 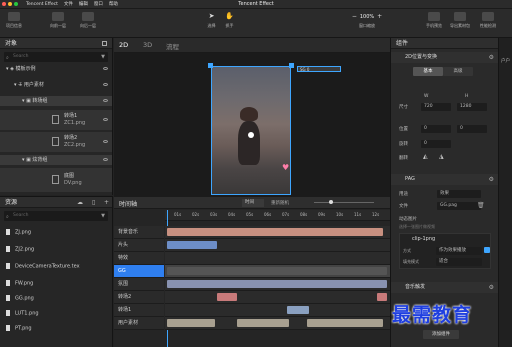 What do you see at coordinates (43, 266) in the screenshot?
I see `asset-item: DeviceCameraTexture.tex` at bounding box center [43, 266].